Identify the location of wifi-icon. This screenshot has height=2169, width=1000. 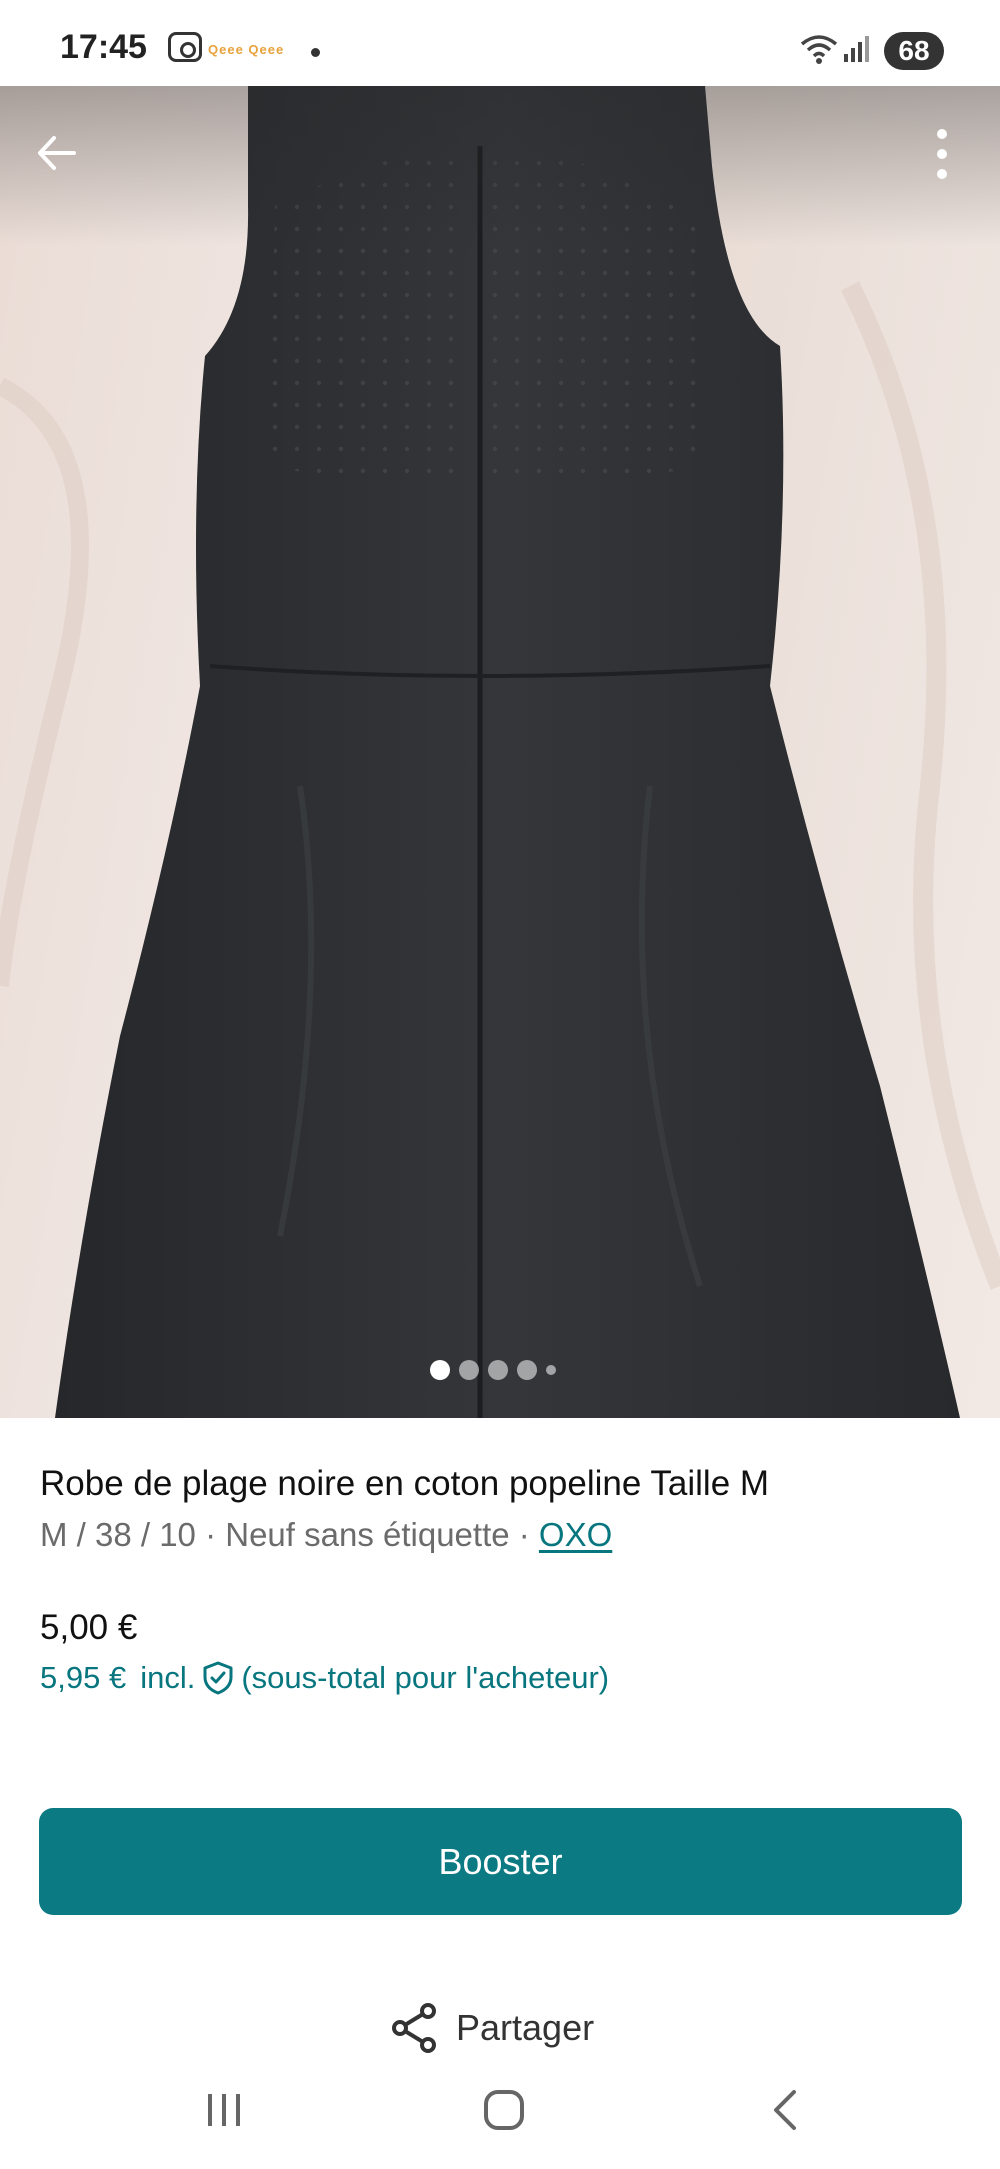
(819, 49).